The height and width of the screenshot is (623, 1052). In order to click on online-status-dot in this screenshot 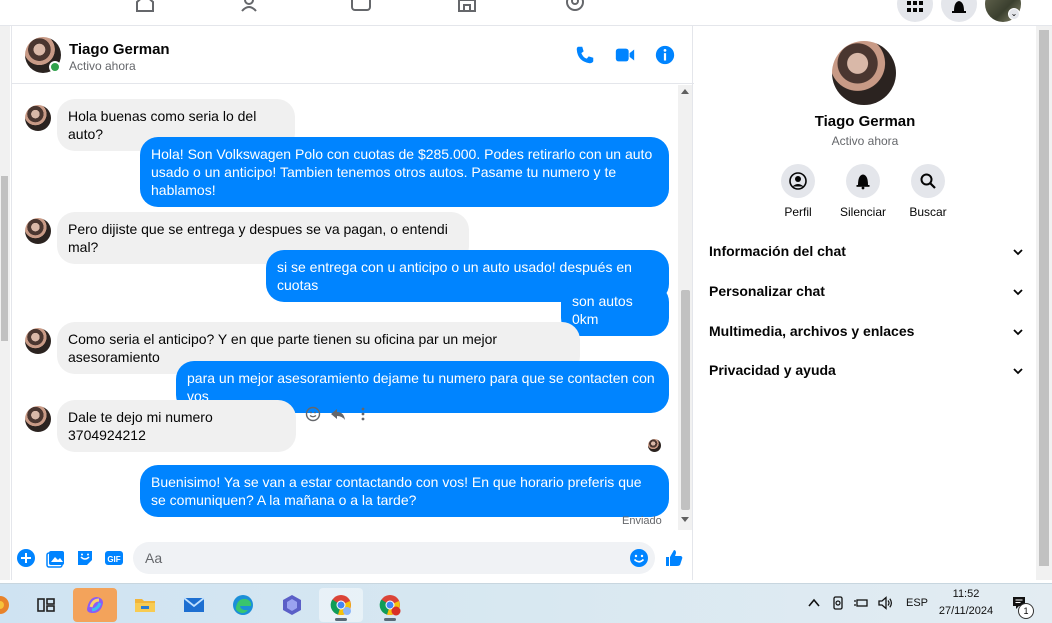, I will do `click(55, 67)`.